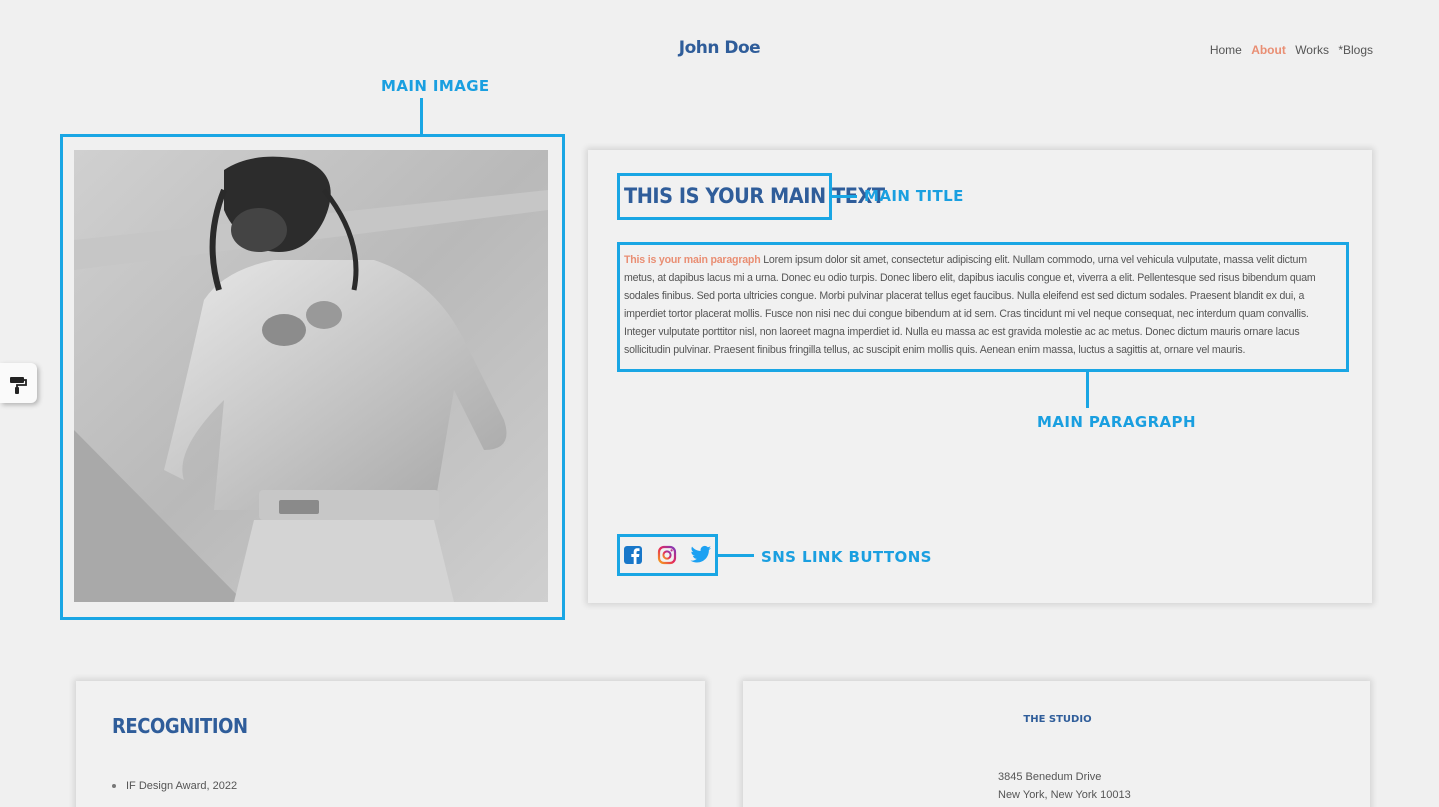  Describe the element at coordinates (914, 196) in the screenshot. I see `annotation-main-title: MAIN TITLE` at that location.